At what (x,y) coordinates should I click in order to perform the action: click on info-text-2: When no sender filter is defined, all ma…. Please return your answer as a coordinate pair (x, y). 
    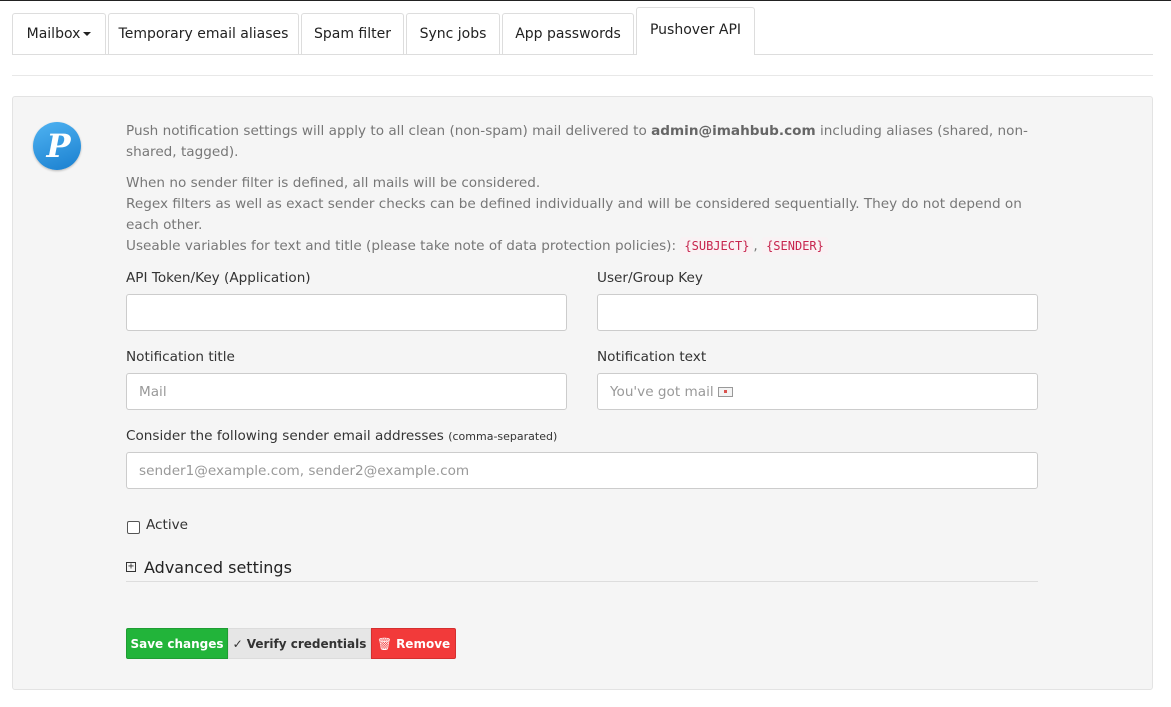
    Looking at the image, I should click on (574, 215).